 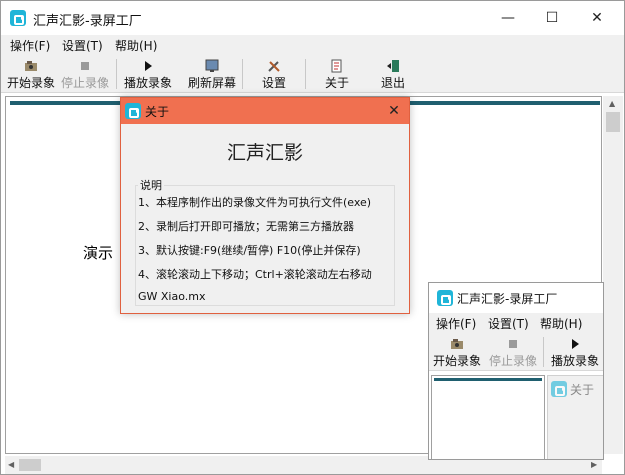 What do you see at coordinates (30, 465) in the screenshot?
I see `horizontal-scroll-thumb` at bounding box center [30, 465].